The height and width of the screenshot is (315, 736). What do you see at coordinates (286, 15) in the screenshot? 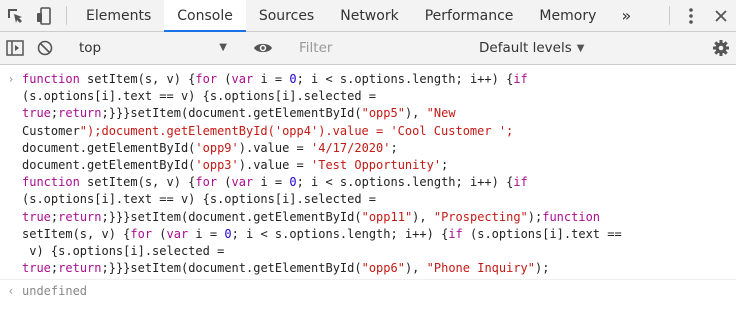
I see `tab-sources: Sources` at bounding box center [286, 15].